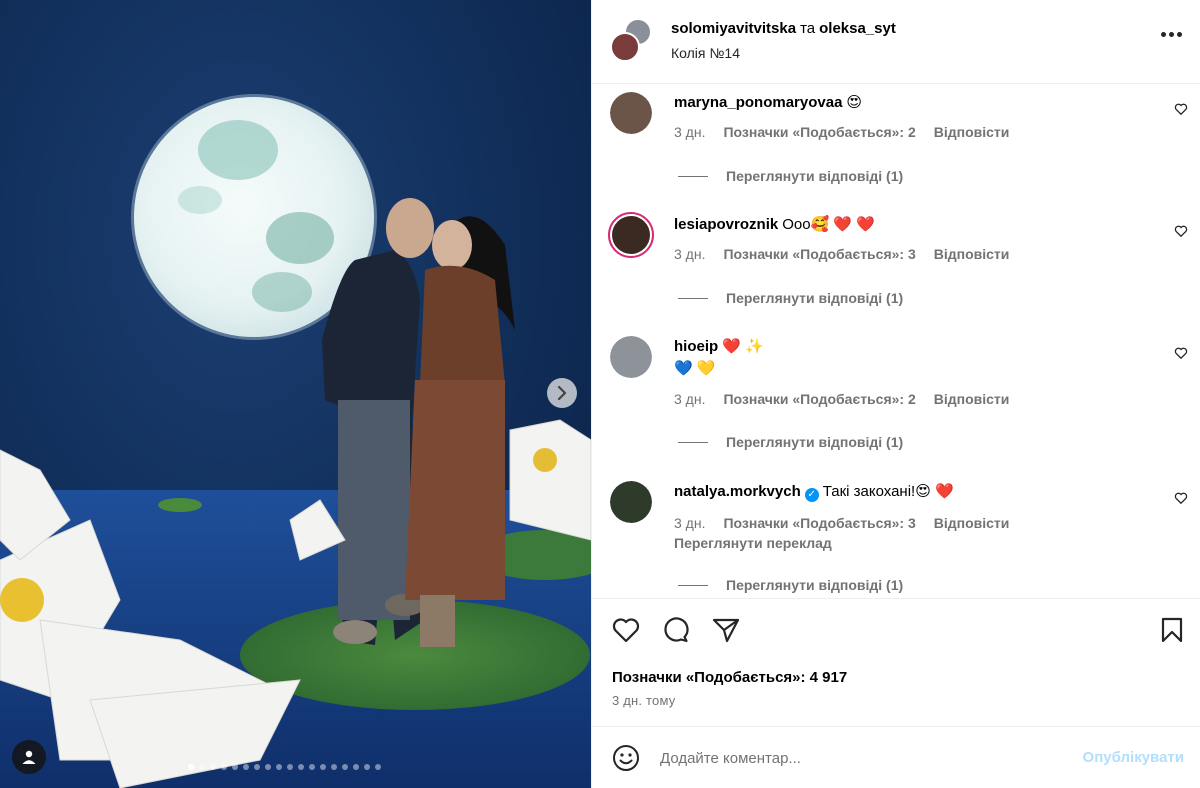  What do you see at coordinates (811, 495) in the screenshot?
I see `verified-badge-icon: ✓` at bounding box center [811, 495].